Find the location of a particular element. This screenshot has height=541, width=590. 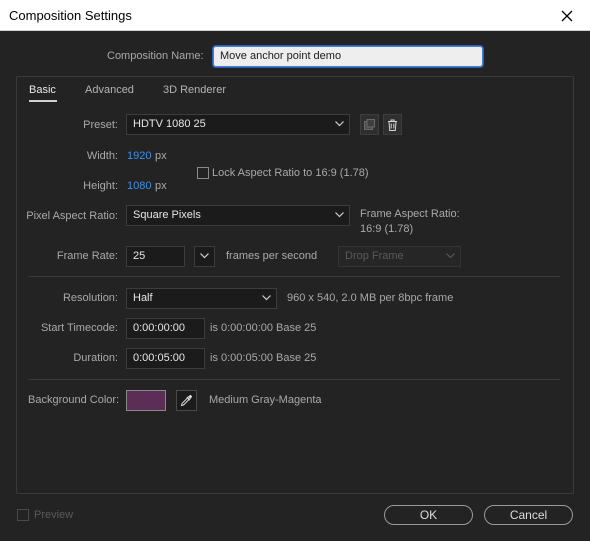

drop-frame-value: Drop Frame is located at coordinates (374, 256).